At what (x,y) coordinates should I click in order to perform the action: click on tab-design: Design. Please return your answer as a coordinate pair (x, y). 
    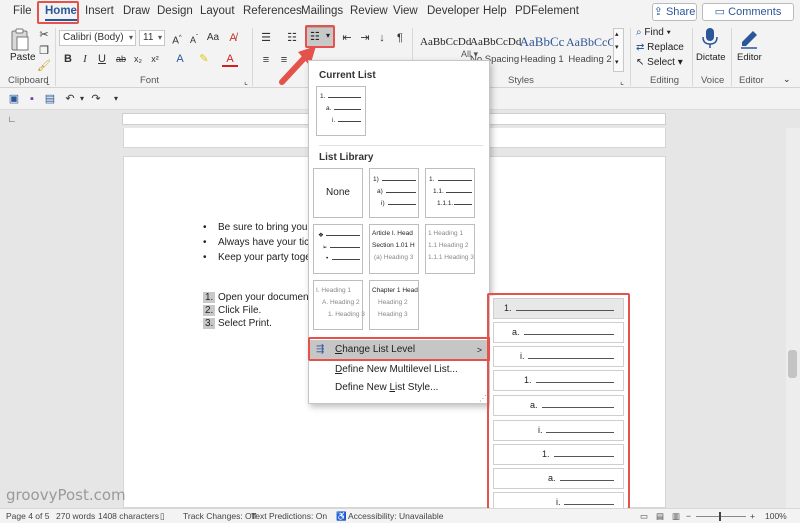
    Looking at the image, I should click on (175, 11).